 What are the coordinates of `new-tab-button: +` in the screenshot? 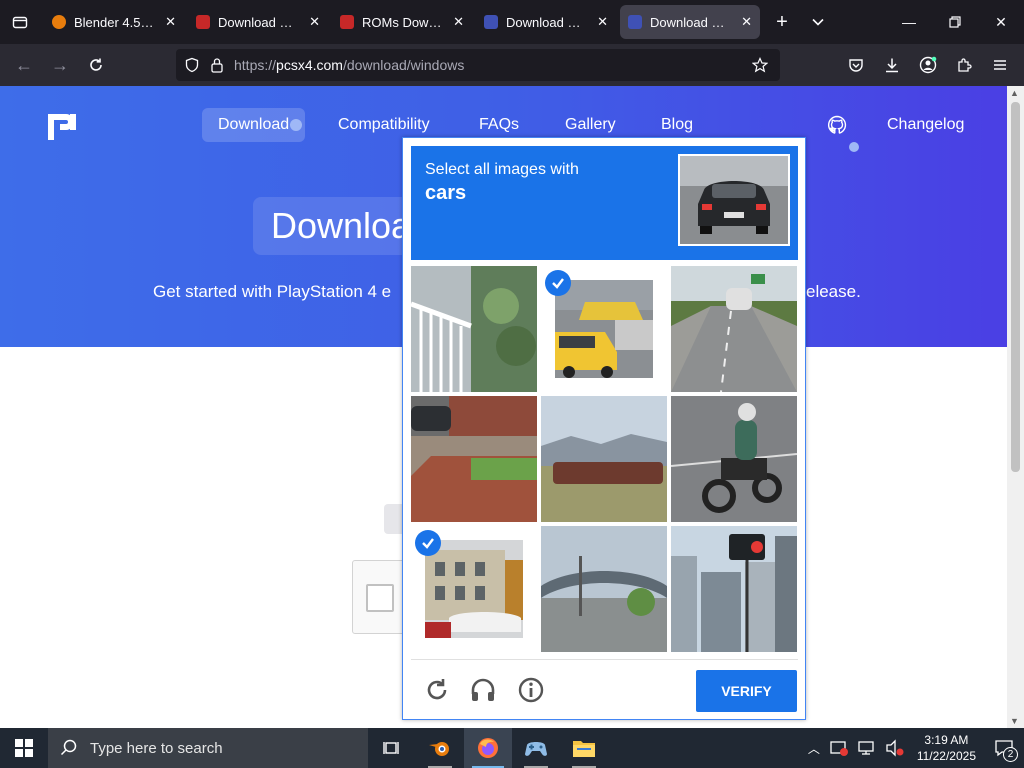 It's located at (782, 22).